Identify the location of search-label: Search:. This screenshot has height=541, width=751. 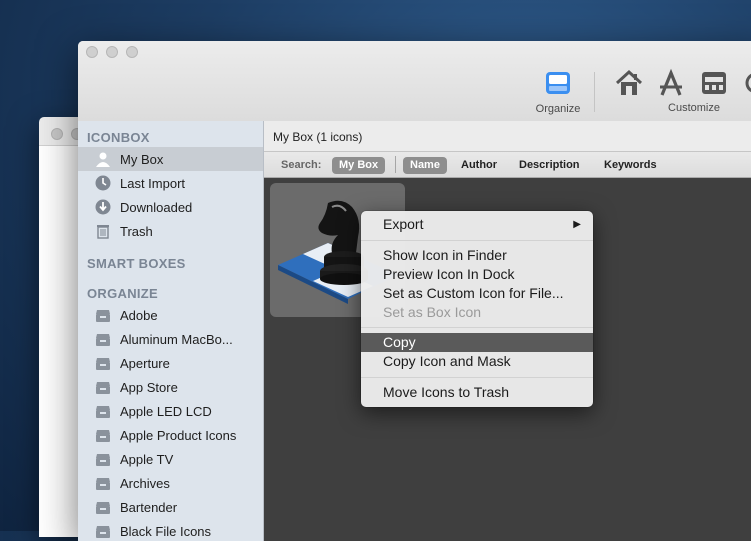
(301, 165).